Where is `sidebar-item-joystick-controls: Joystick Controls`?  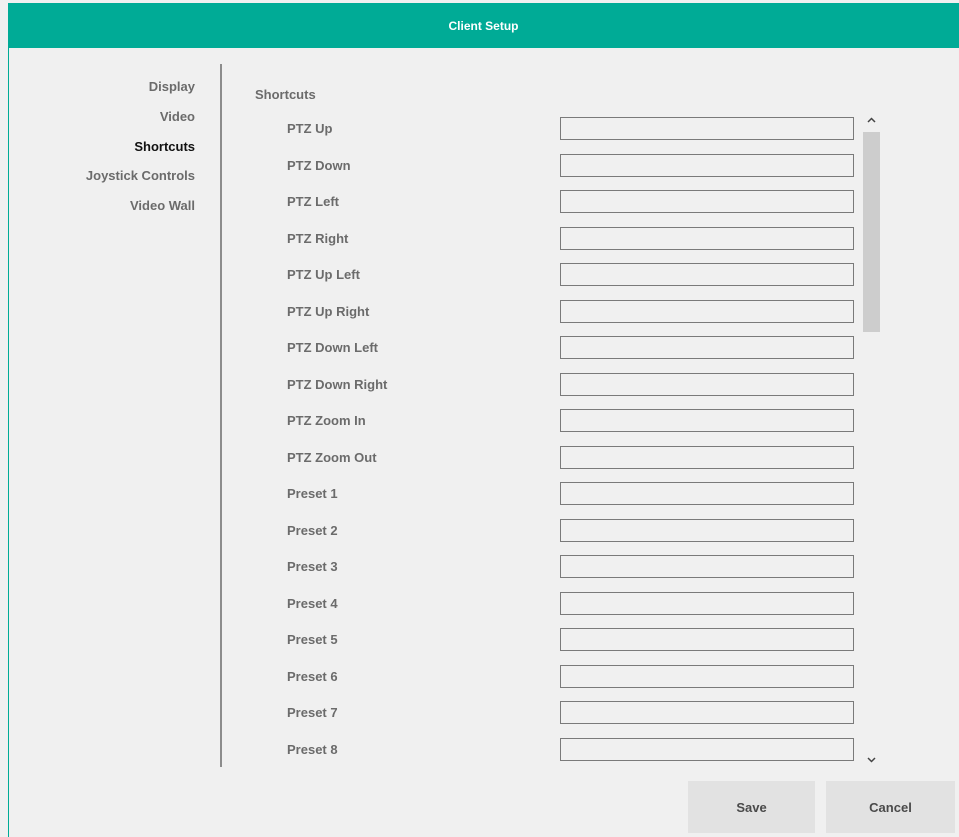
sidebar-item-joystick-controls: Joystick Controls is located at coordinates (140, 175).